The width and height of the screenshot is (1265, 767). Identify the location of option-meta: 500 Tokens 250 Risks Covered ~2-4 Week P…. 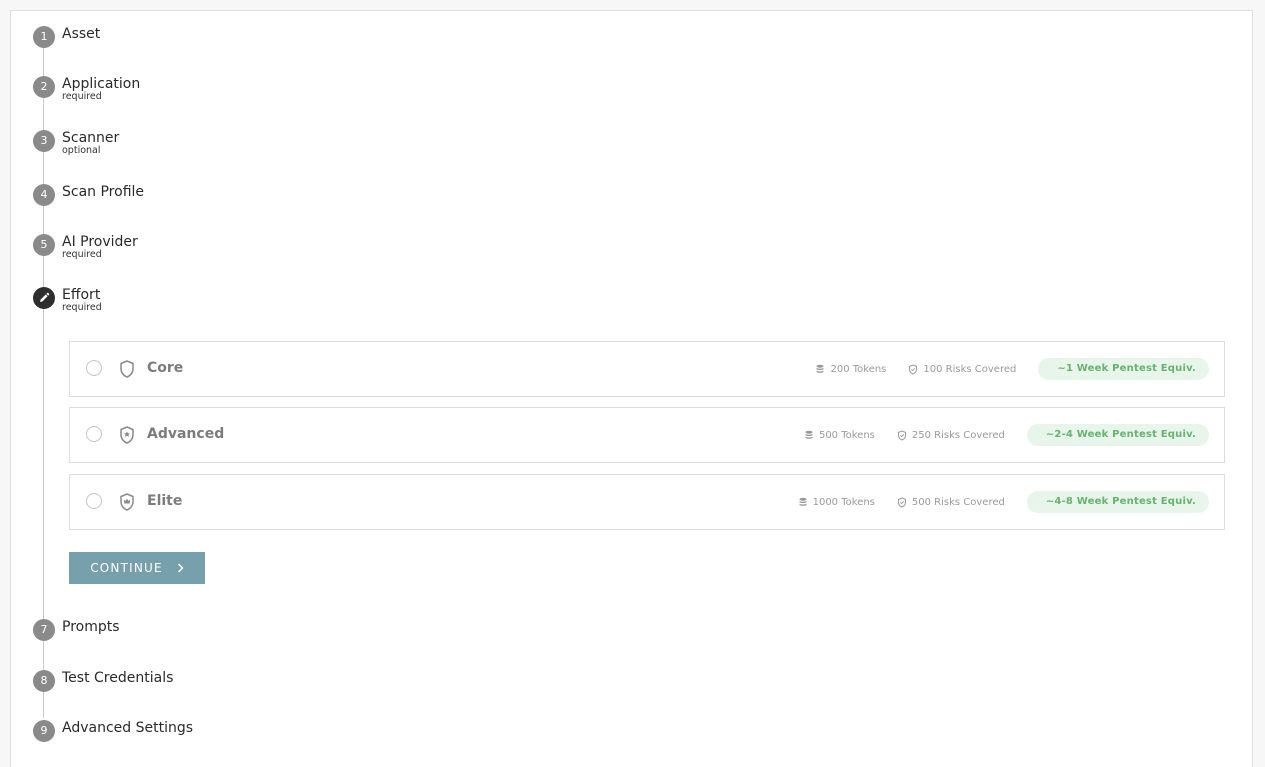
(1006, 435).